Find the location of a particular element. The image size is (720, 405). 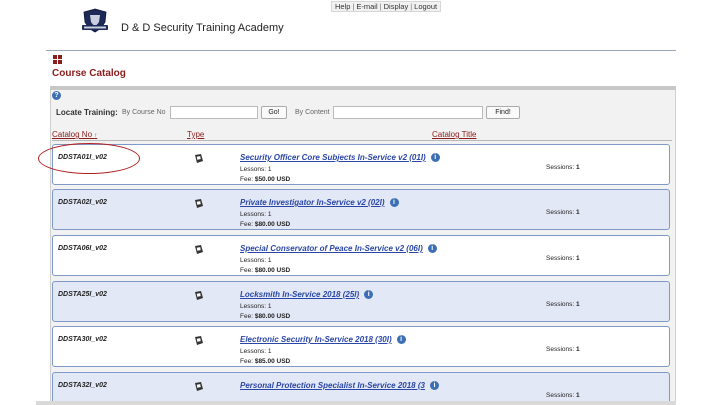

catalog-no: DDSTA32I_v02 is located at coordinates (82, 385).